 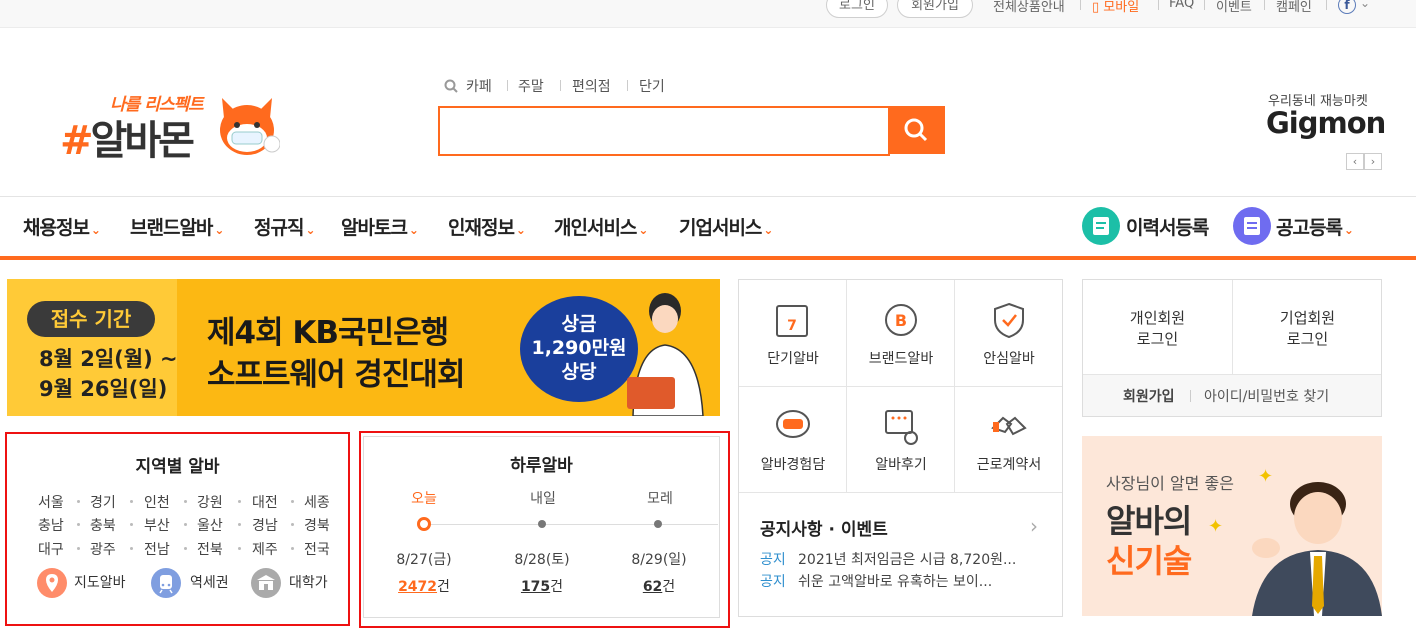 I want to click on logo: #알바몬, so click(x=127, y=137).